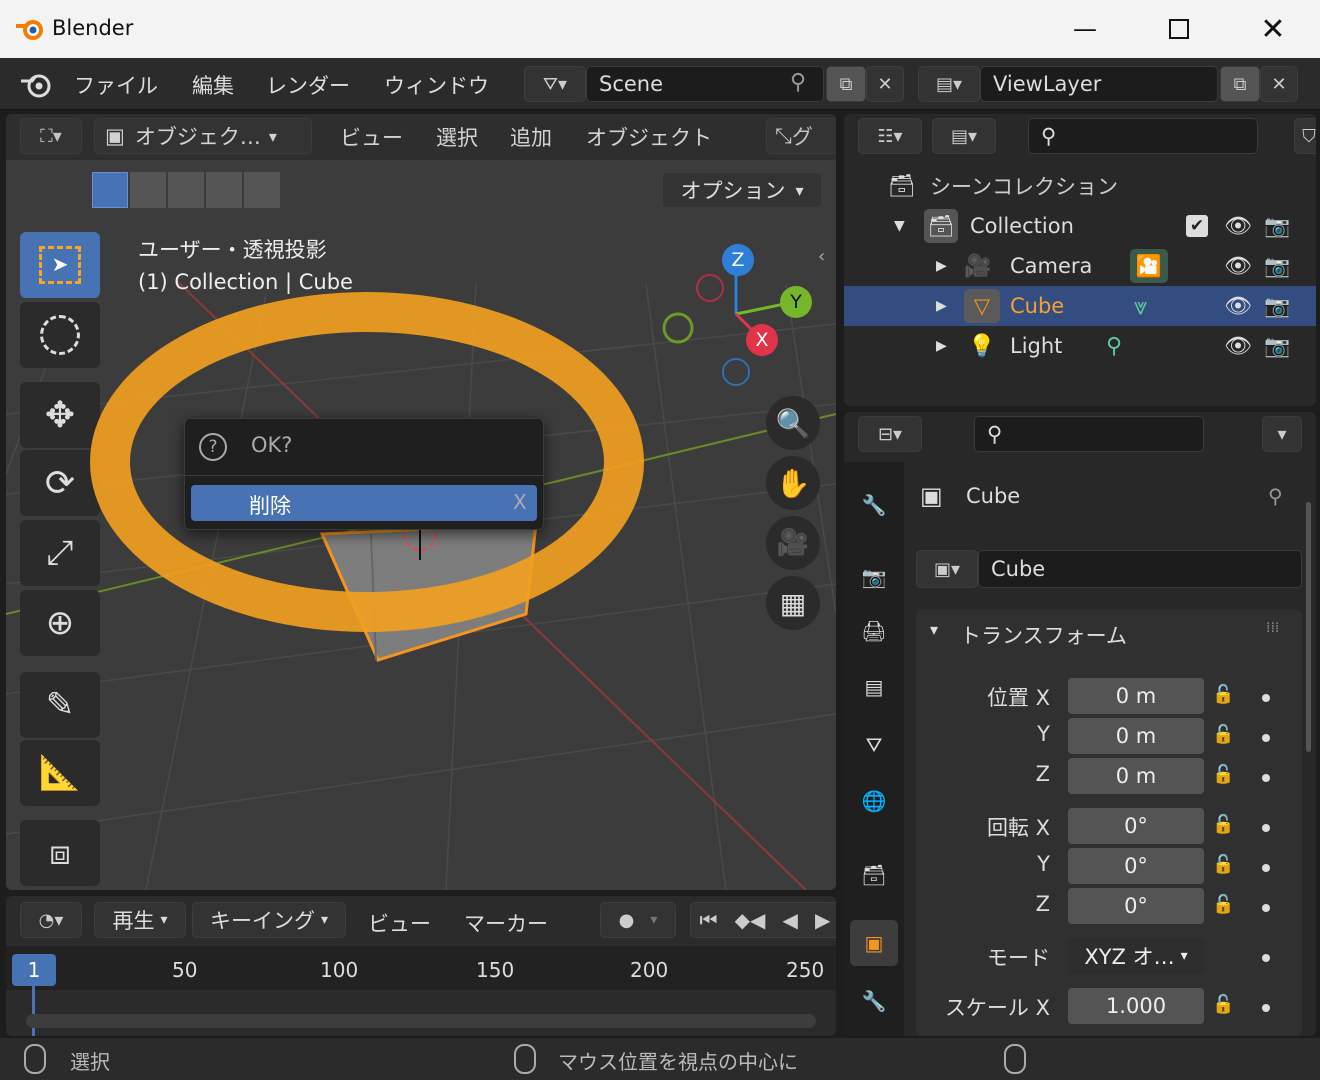 This screenshot has width=1320, height=1080. What do you see at coordinates (224, 190) in the screenshot?
I see `select-invert-button` at bounding box center [224, 190].